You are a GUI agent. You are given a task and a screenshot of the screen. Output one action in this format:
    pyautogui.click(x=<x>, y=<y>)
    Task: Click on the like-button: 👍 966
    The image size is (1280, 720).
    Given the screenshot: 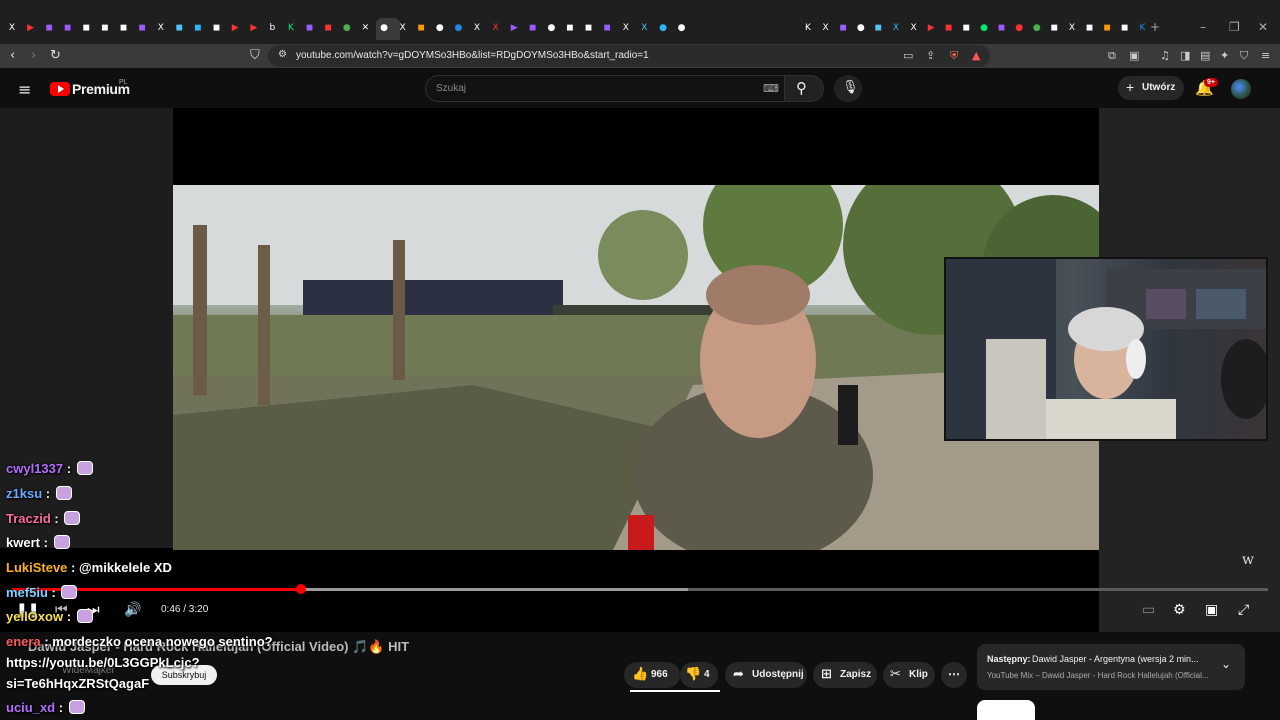 What is the action you would take?
    pyautogui.click(x=652, y=675)
    